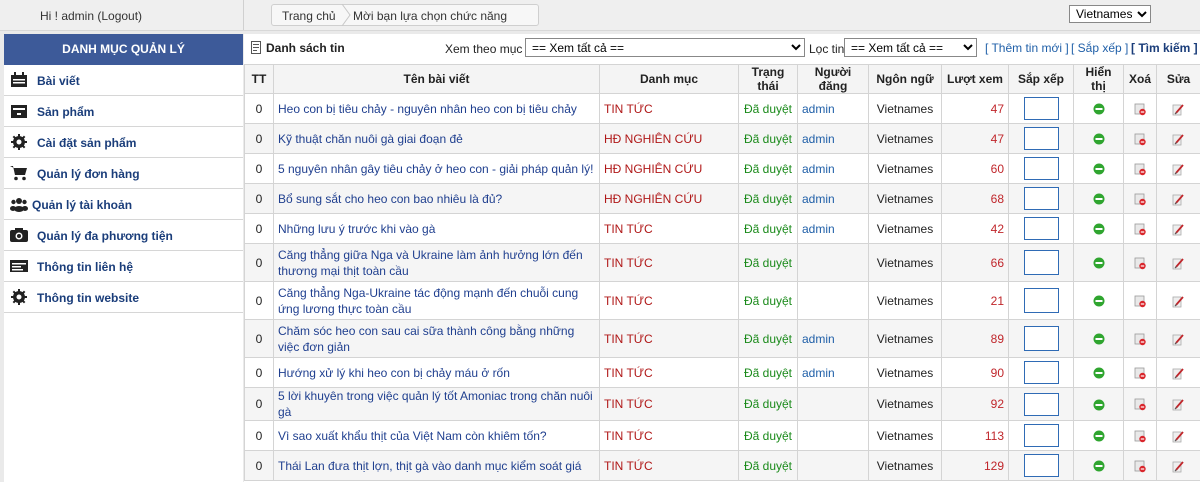  I want to click on sidebar-item-accounts: Quản lý tài khoản, so click(123, 204).